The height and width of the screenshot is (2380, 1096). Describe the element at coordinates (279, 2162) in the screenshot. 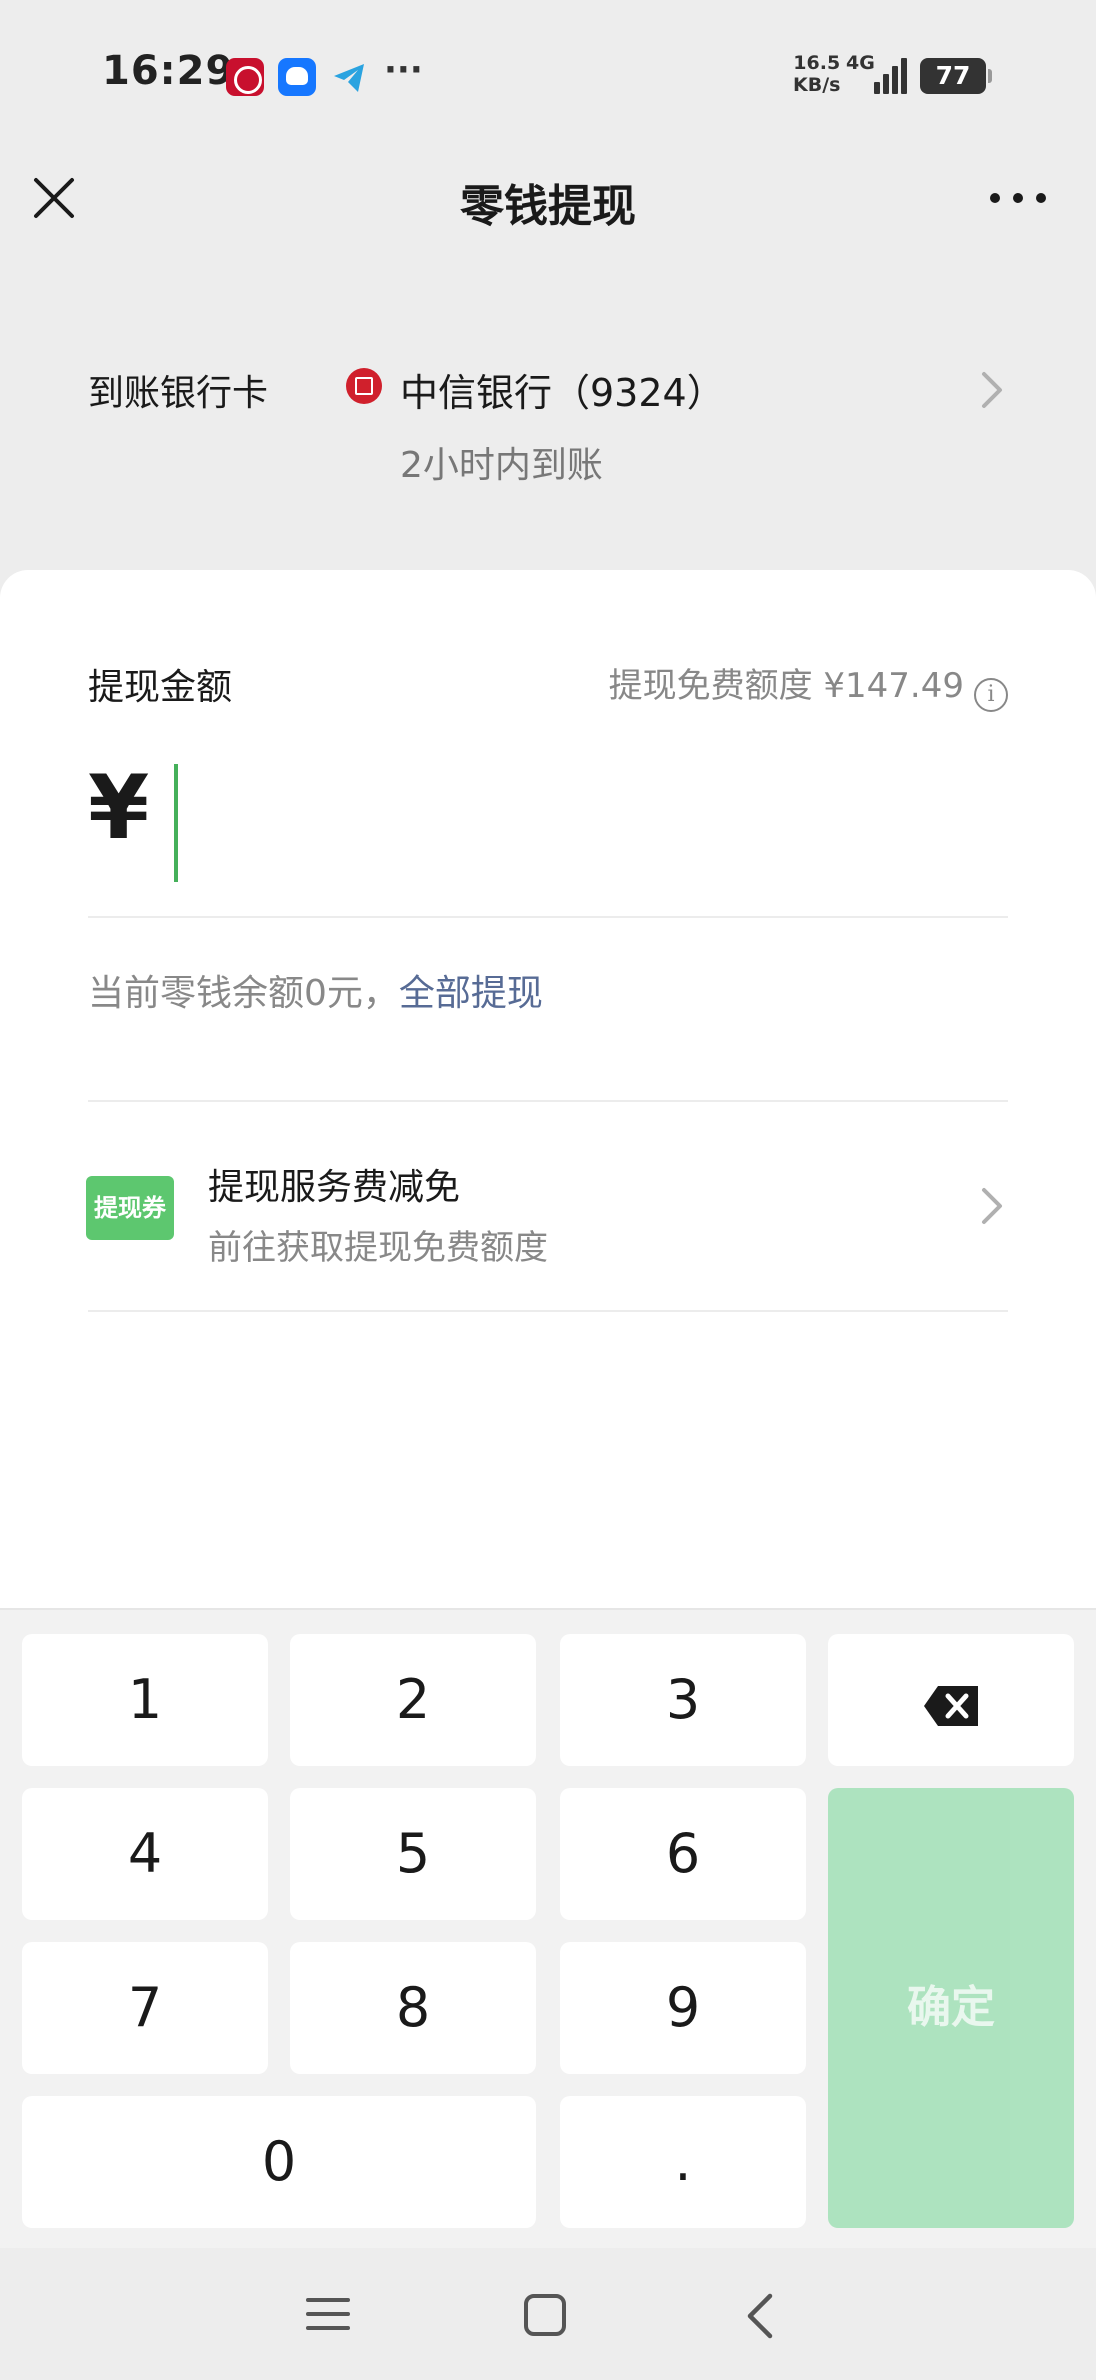

I see `key-0: 0` at that location.